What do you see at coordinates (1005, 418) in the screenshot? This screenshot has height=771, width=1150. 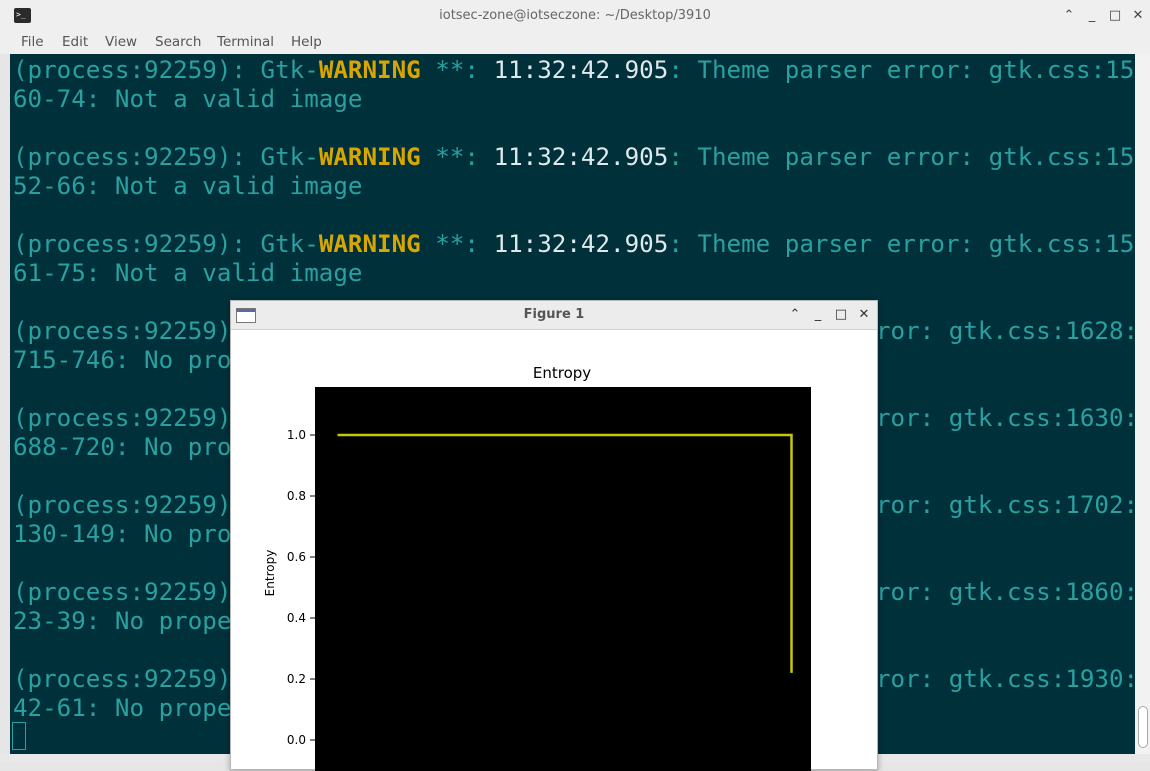 I see `terminal-line-tail: ror: gtk.css:1630:` at bounding box center [1005, 418].